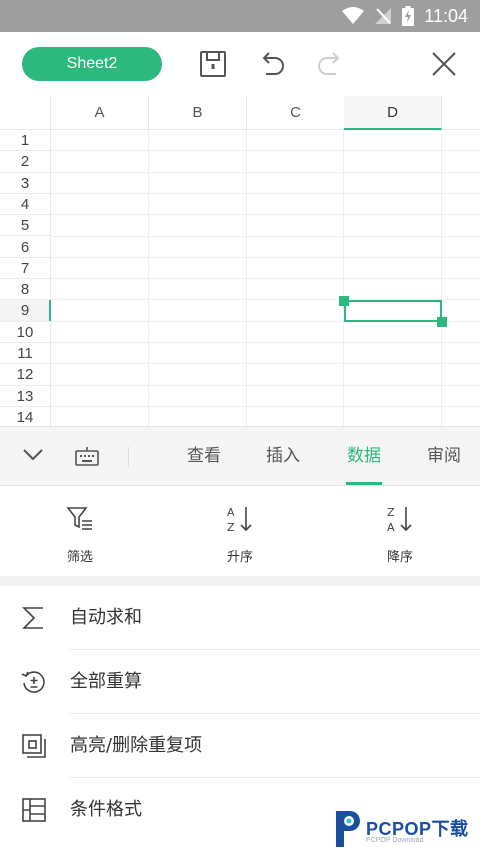  I want to click on watermark-sub: PCPOP Download, so click(395, 840).